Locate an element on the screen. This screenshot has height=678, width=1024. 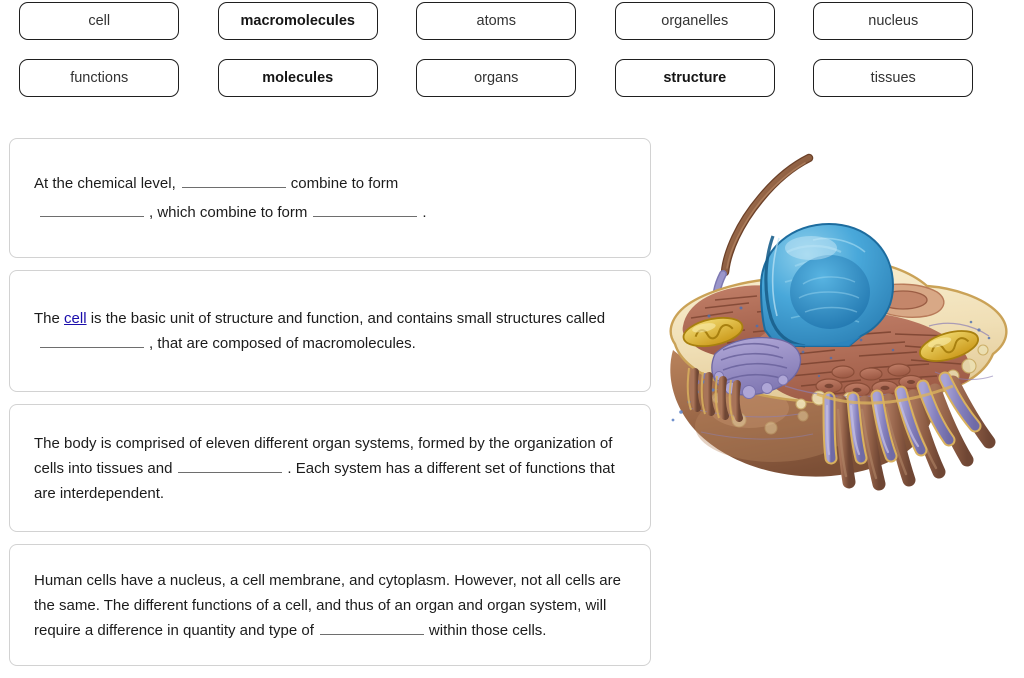
nucleus is located at coordinates (827, 285).